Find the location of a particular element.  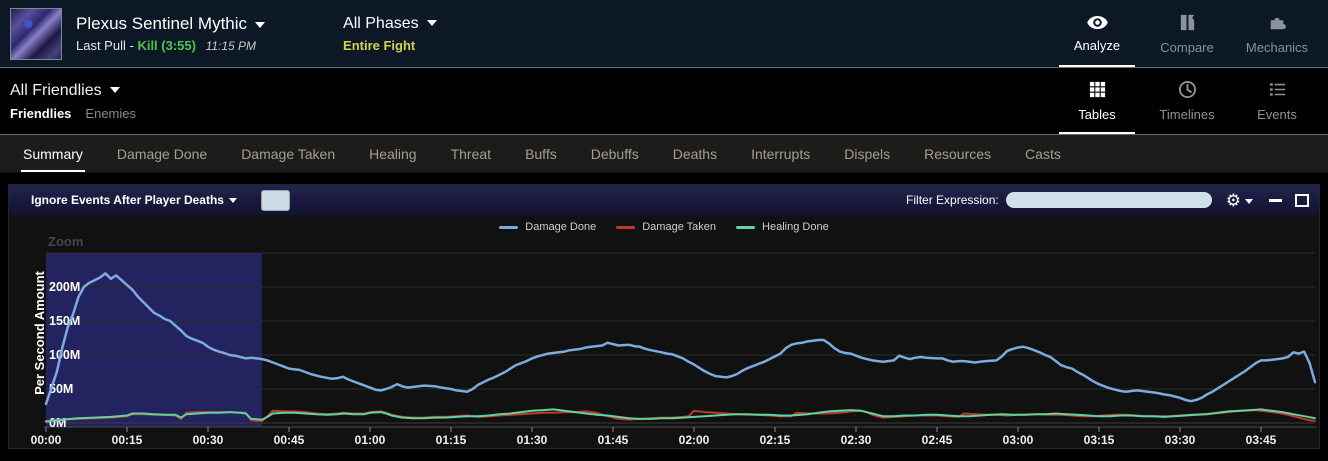

legend-label: Damage Taken is located at coordinates (679, 227).